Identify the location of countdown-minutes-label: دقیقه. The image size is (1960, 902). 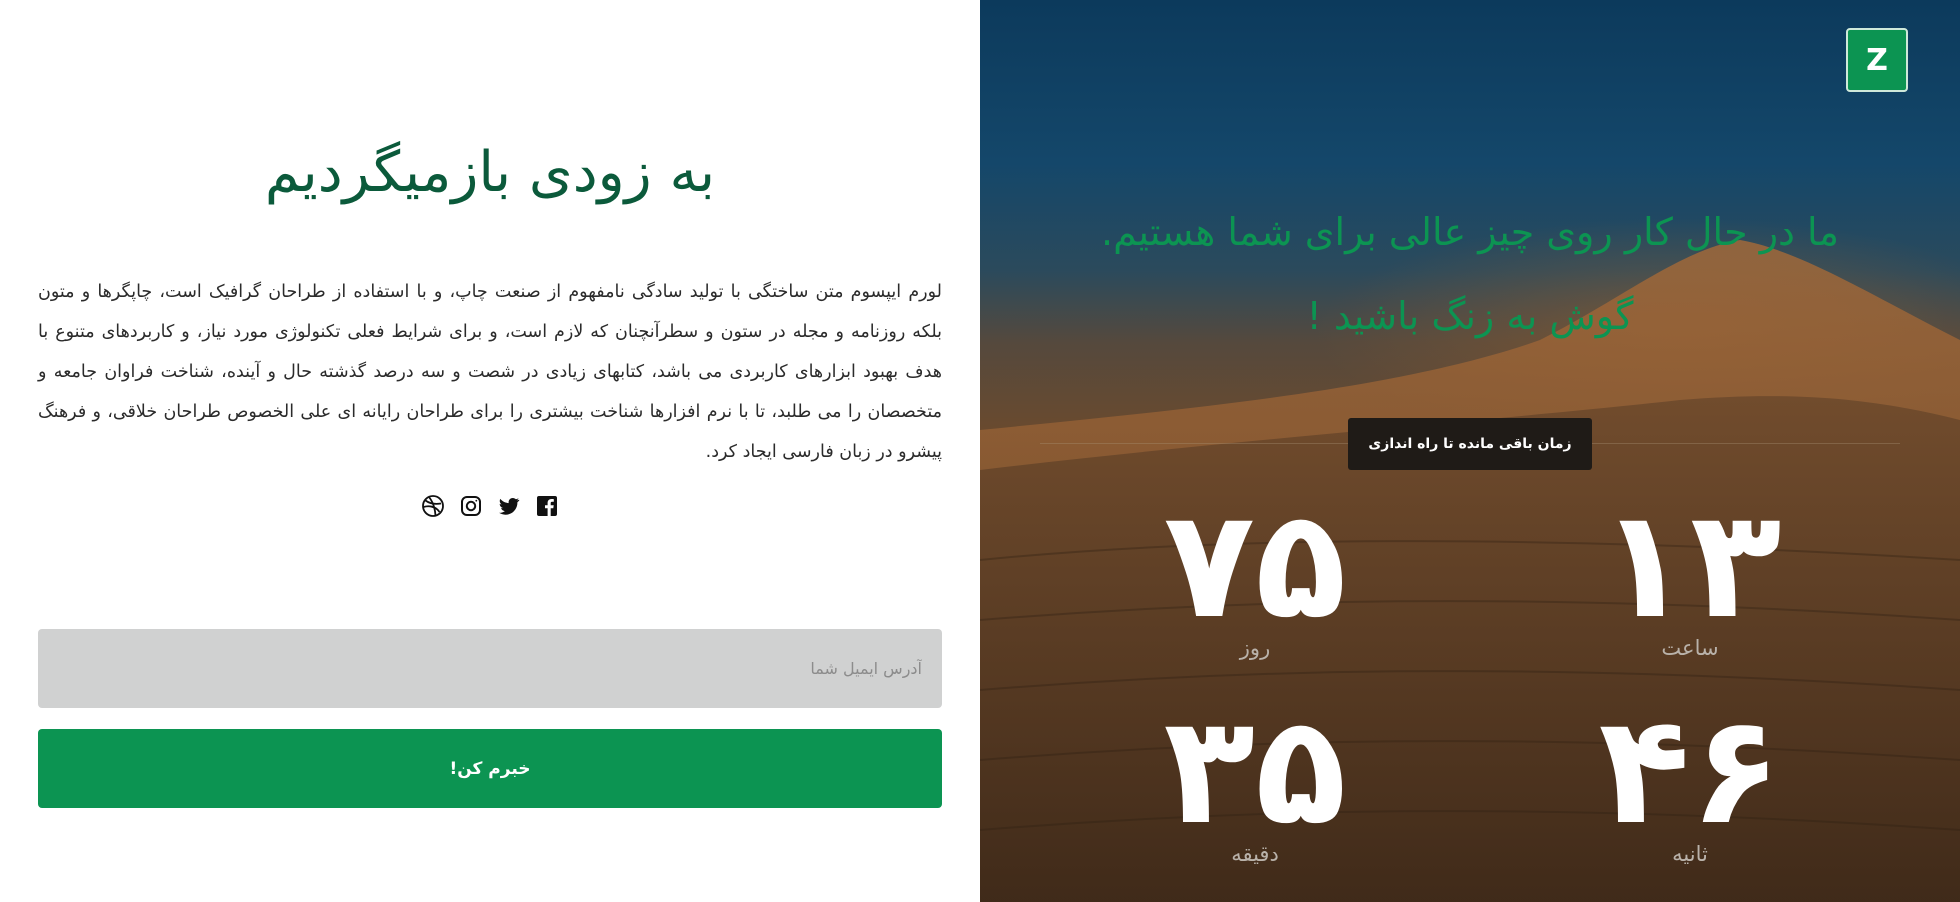
(1255, 854).